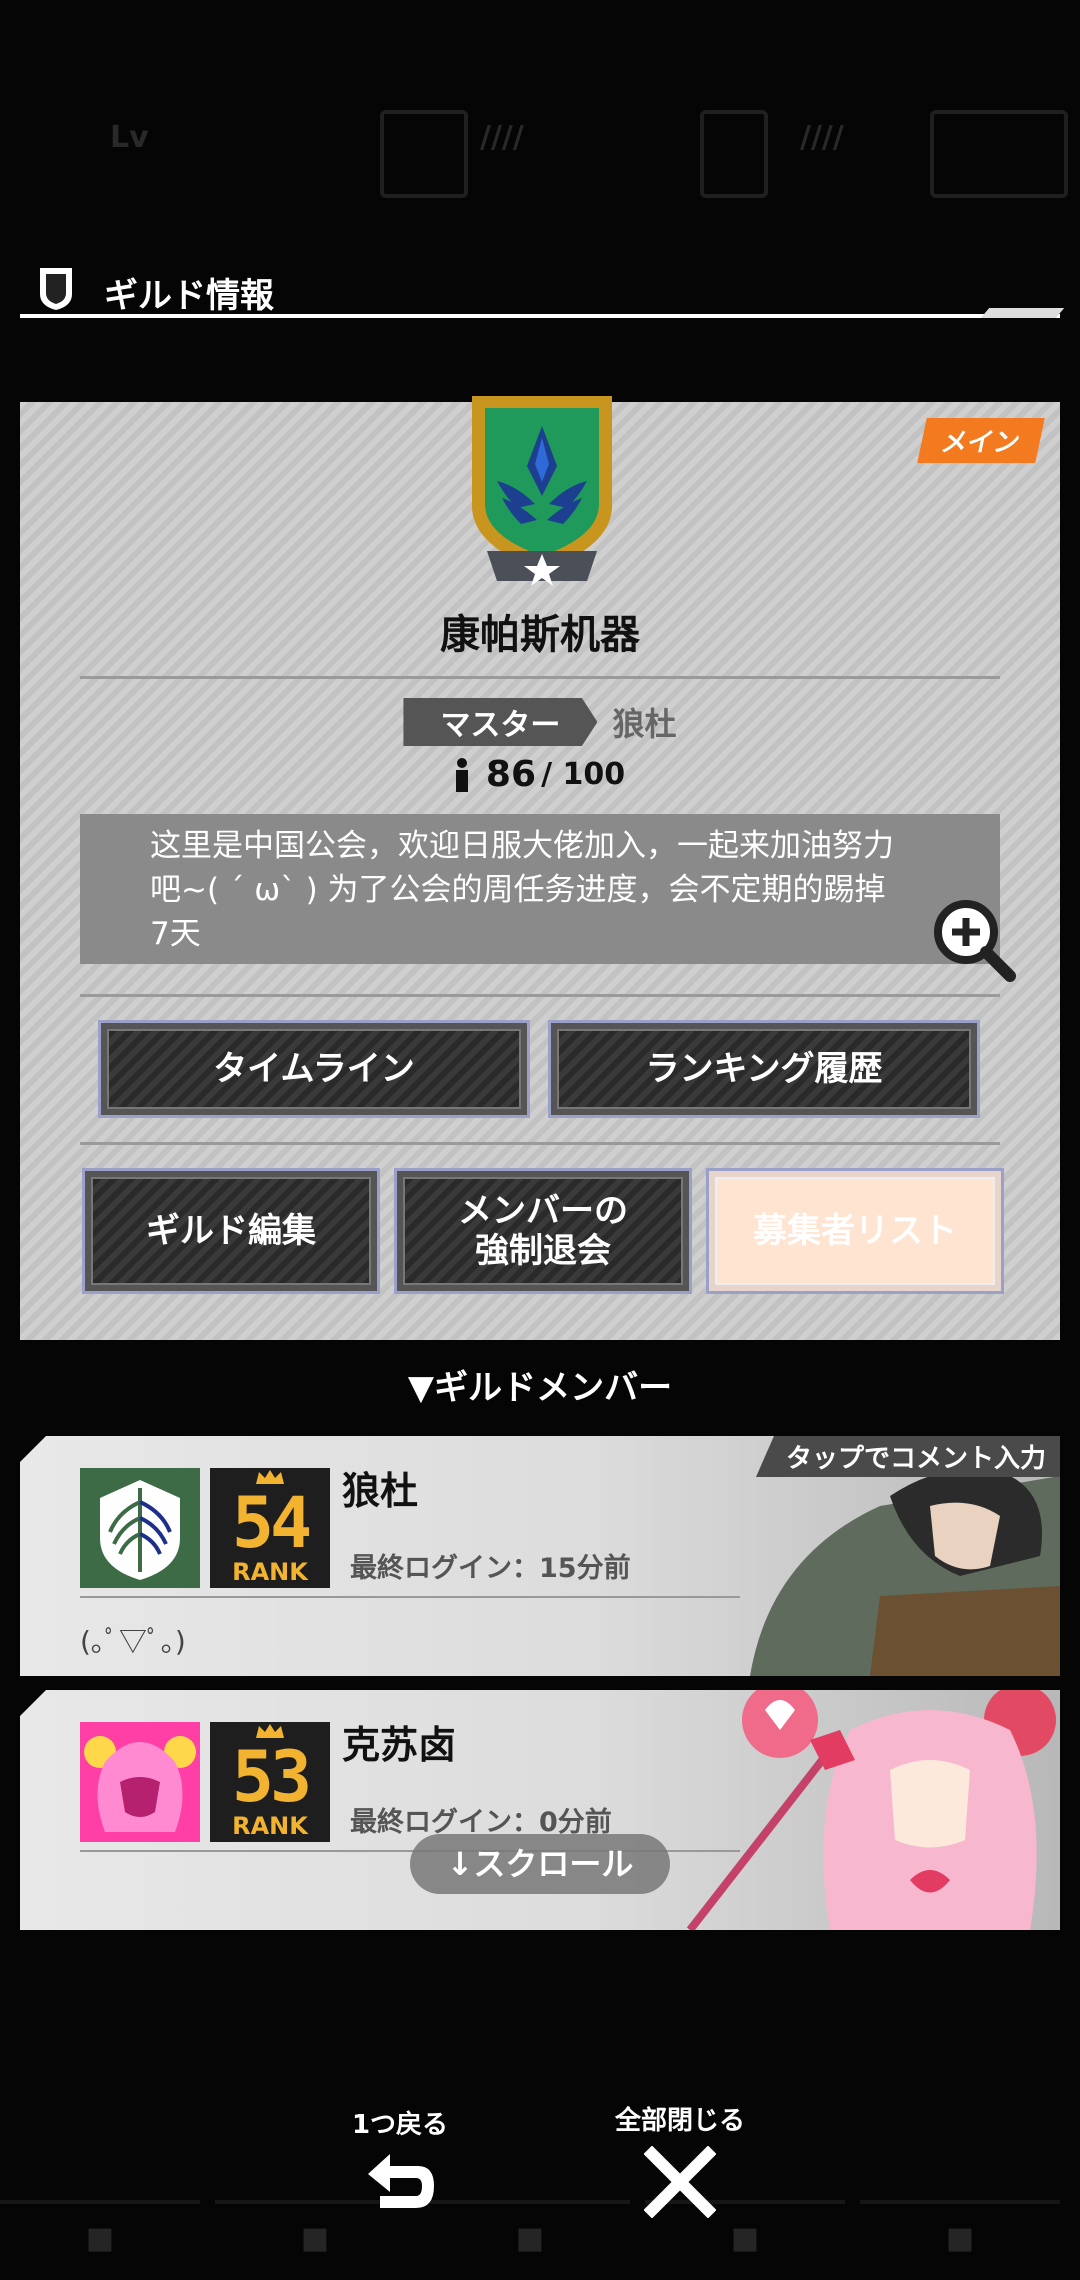  Describe the element at coordinates (973, 939) in the screenshot. I see `zoom-in-icon` at that location.